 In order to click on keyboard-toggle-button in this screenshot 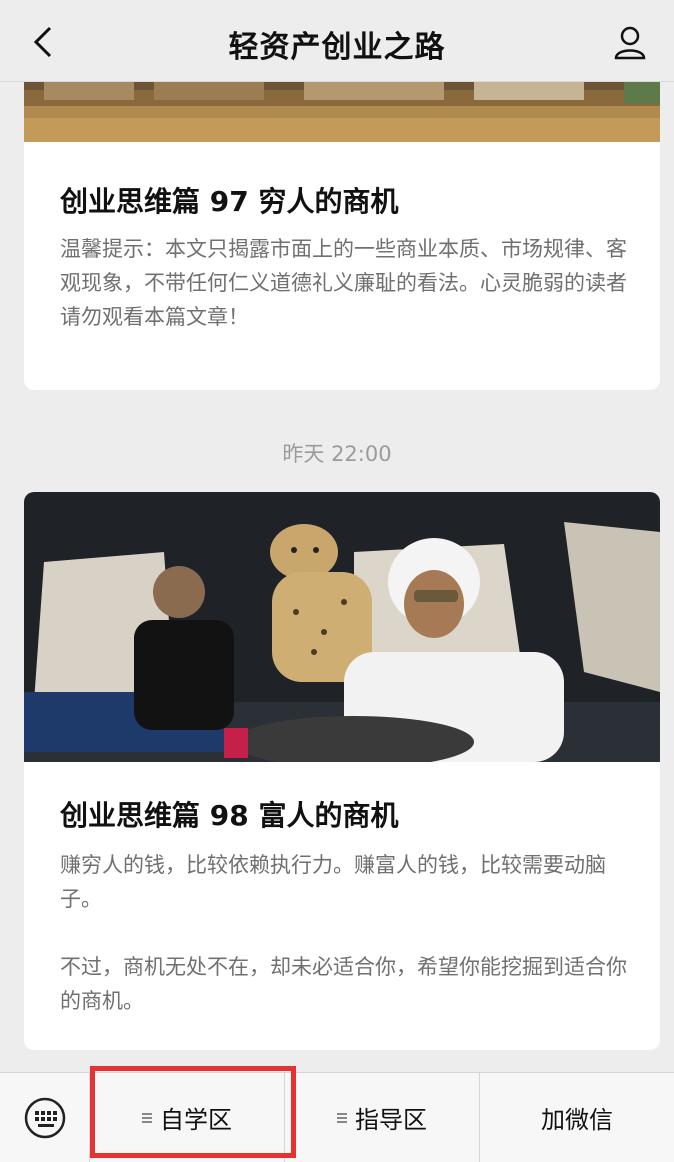, I will do `click(45, 1117)`.